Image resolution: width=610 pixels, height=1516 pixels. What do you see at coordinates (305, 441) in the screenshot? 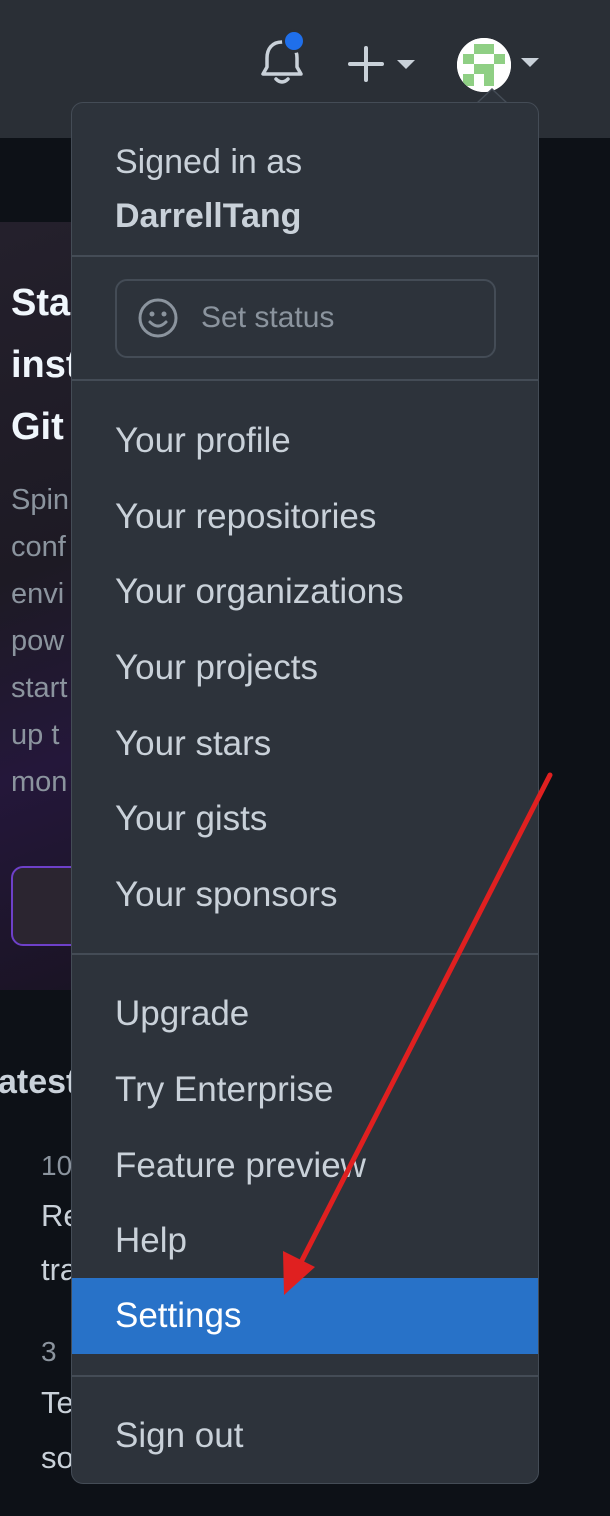
I see `menu-item-your-profile: Your profile` at bounding box center [305, 441].